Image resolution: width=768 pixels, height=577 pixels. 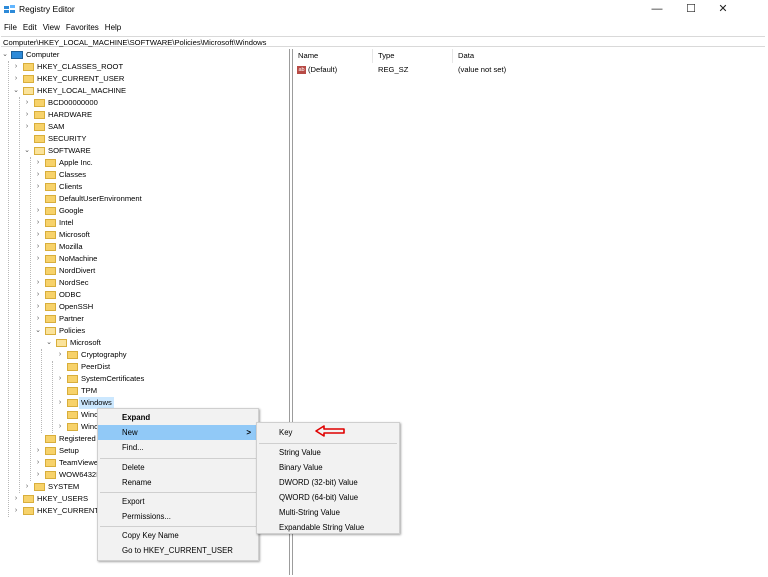 I want to click on menu-expand: Expand, so click(x=178, y=417).